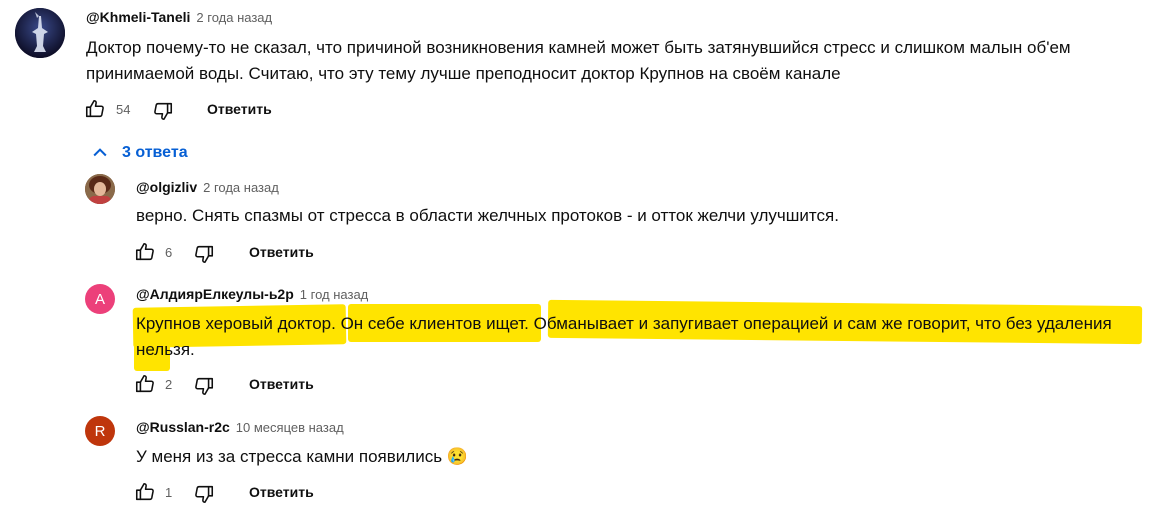 The height and width of the screenshot is (520, 1170). Describe the element at coordinates (100, 152) in the screenshot. I see `chevron-up-icon` at that location.